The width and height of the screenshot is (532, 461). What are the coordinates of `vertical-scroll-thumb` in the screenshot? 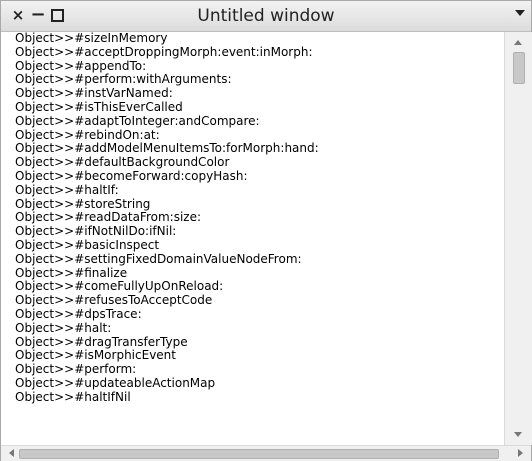 It's located at (519, 68).